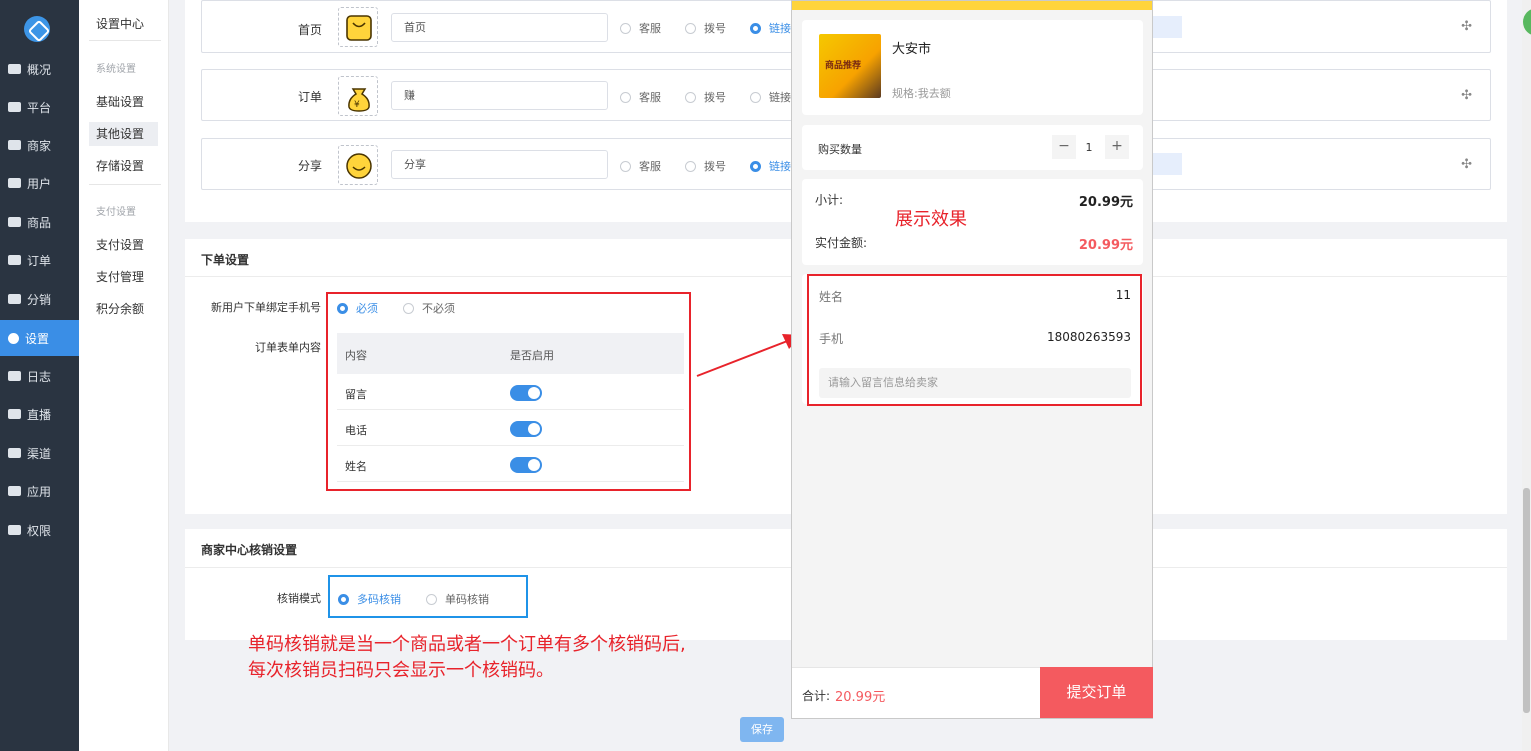 The width and height of the screenshot is (1531, 751). I want to click on sidebar-item-label: 应用, so click(39, 491).